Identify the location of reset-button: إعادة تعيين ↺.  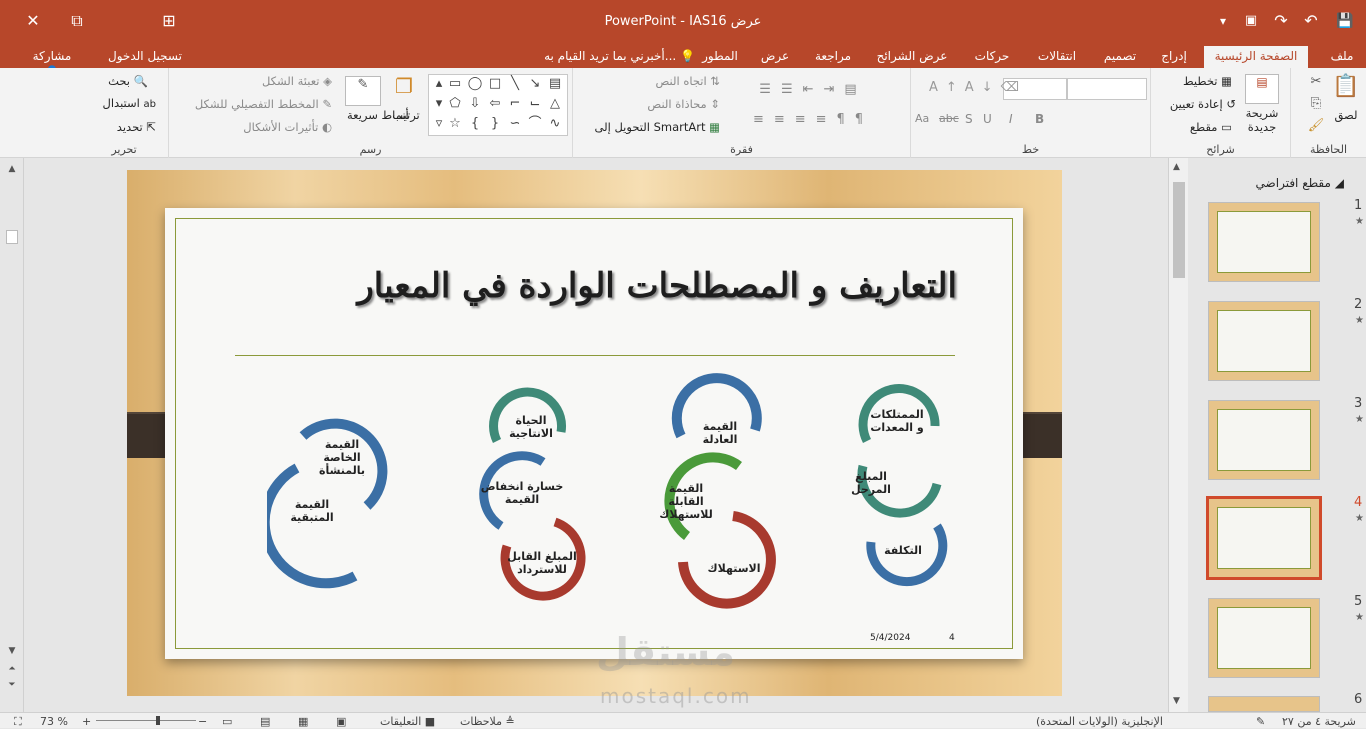
(1203, 104).